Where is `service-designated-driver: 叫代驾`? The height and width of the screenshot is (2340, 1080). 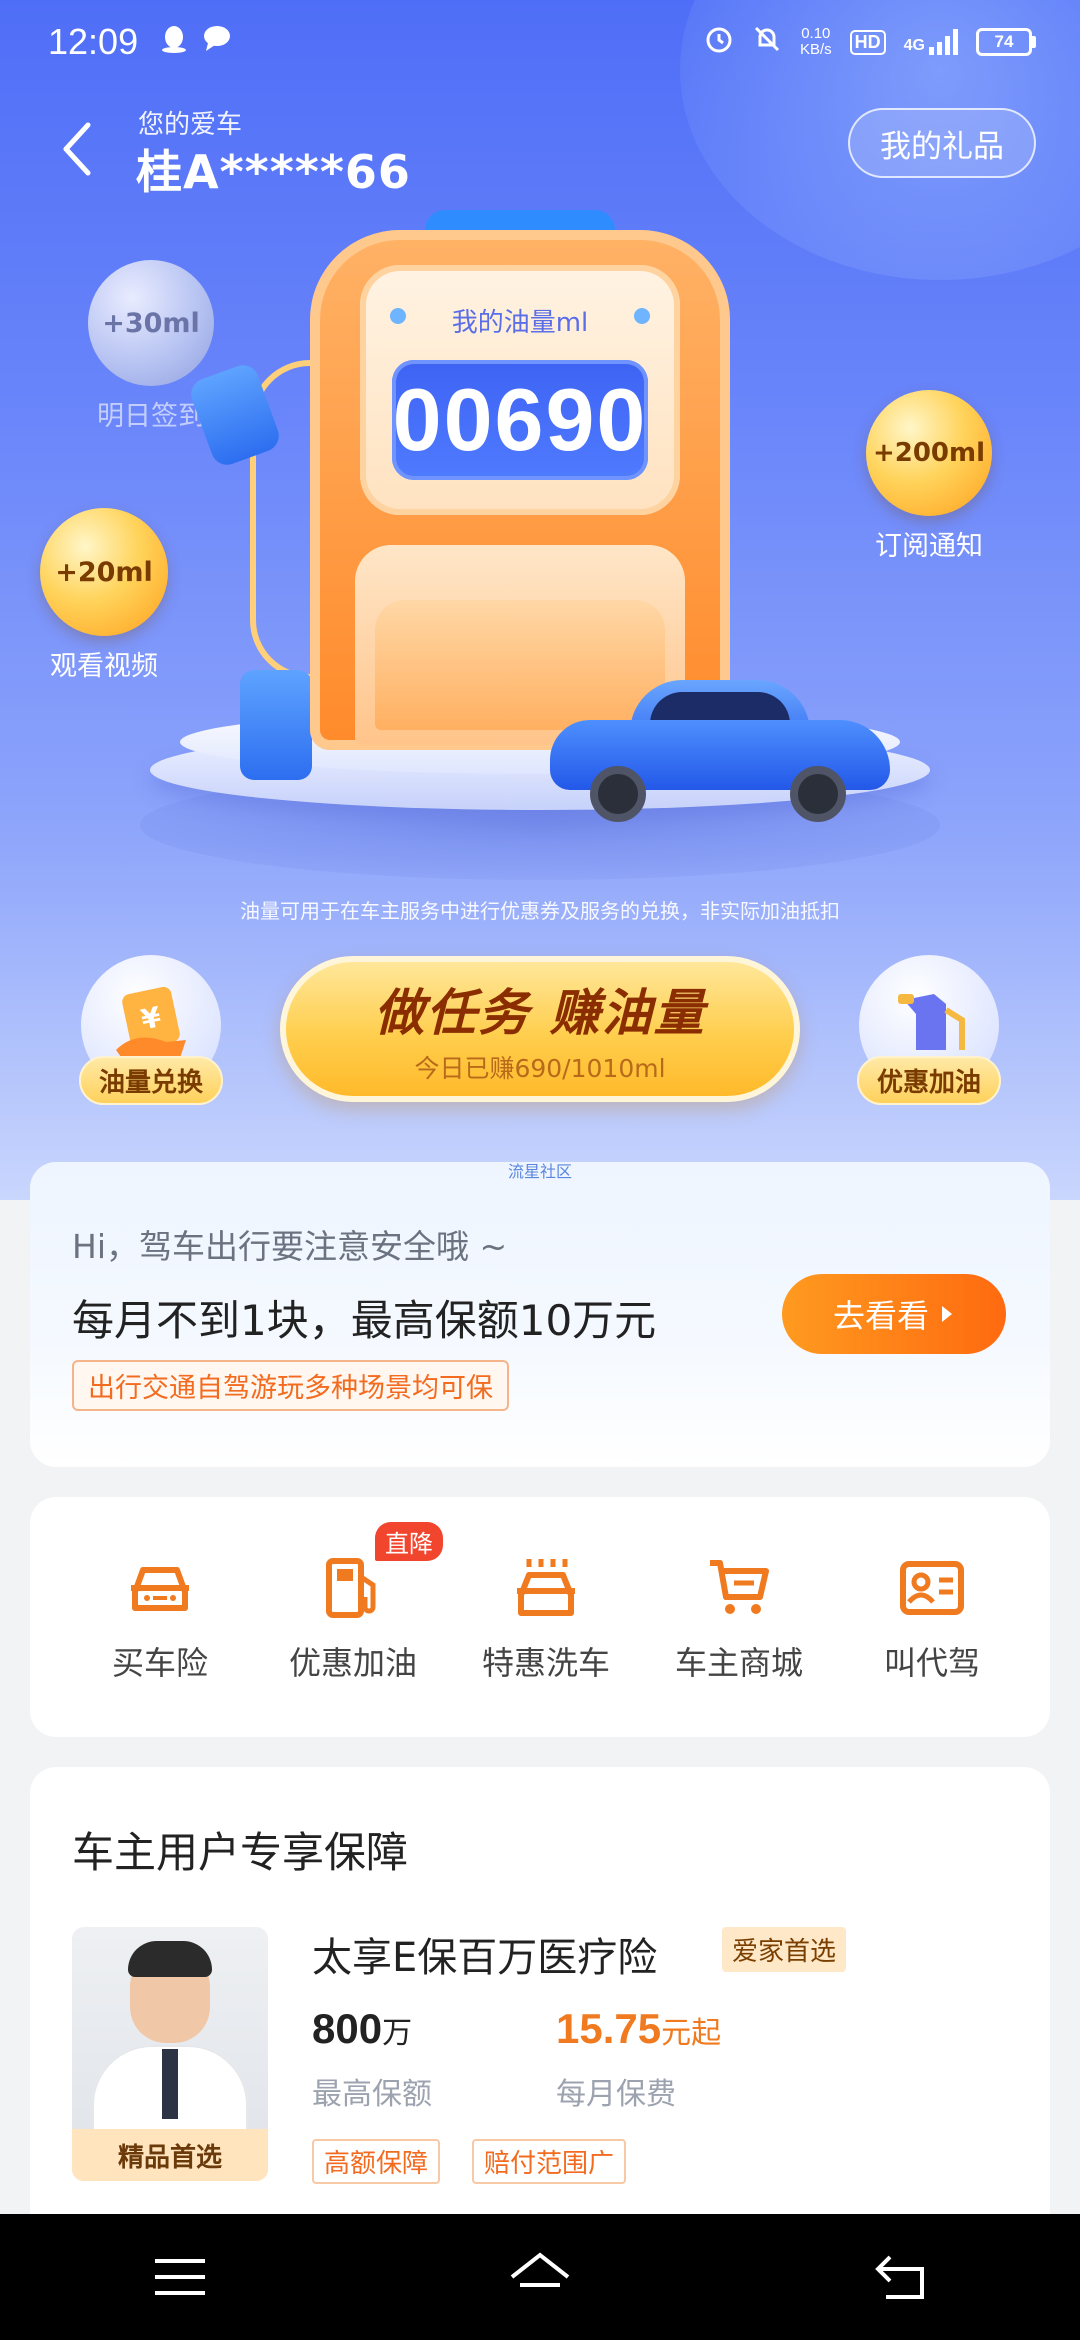 service-designated-driver: 叫代驾 is located at coordinates (932, 1618).